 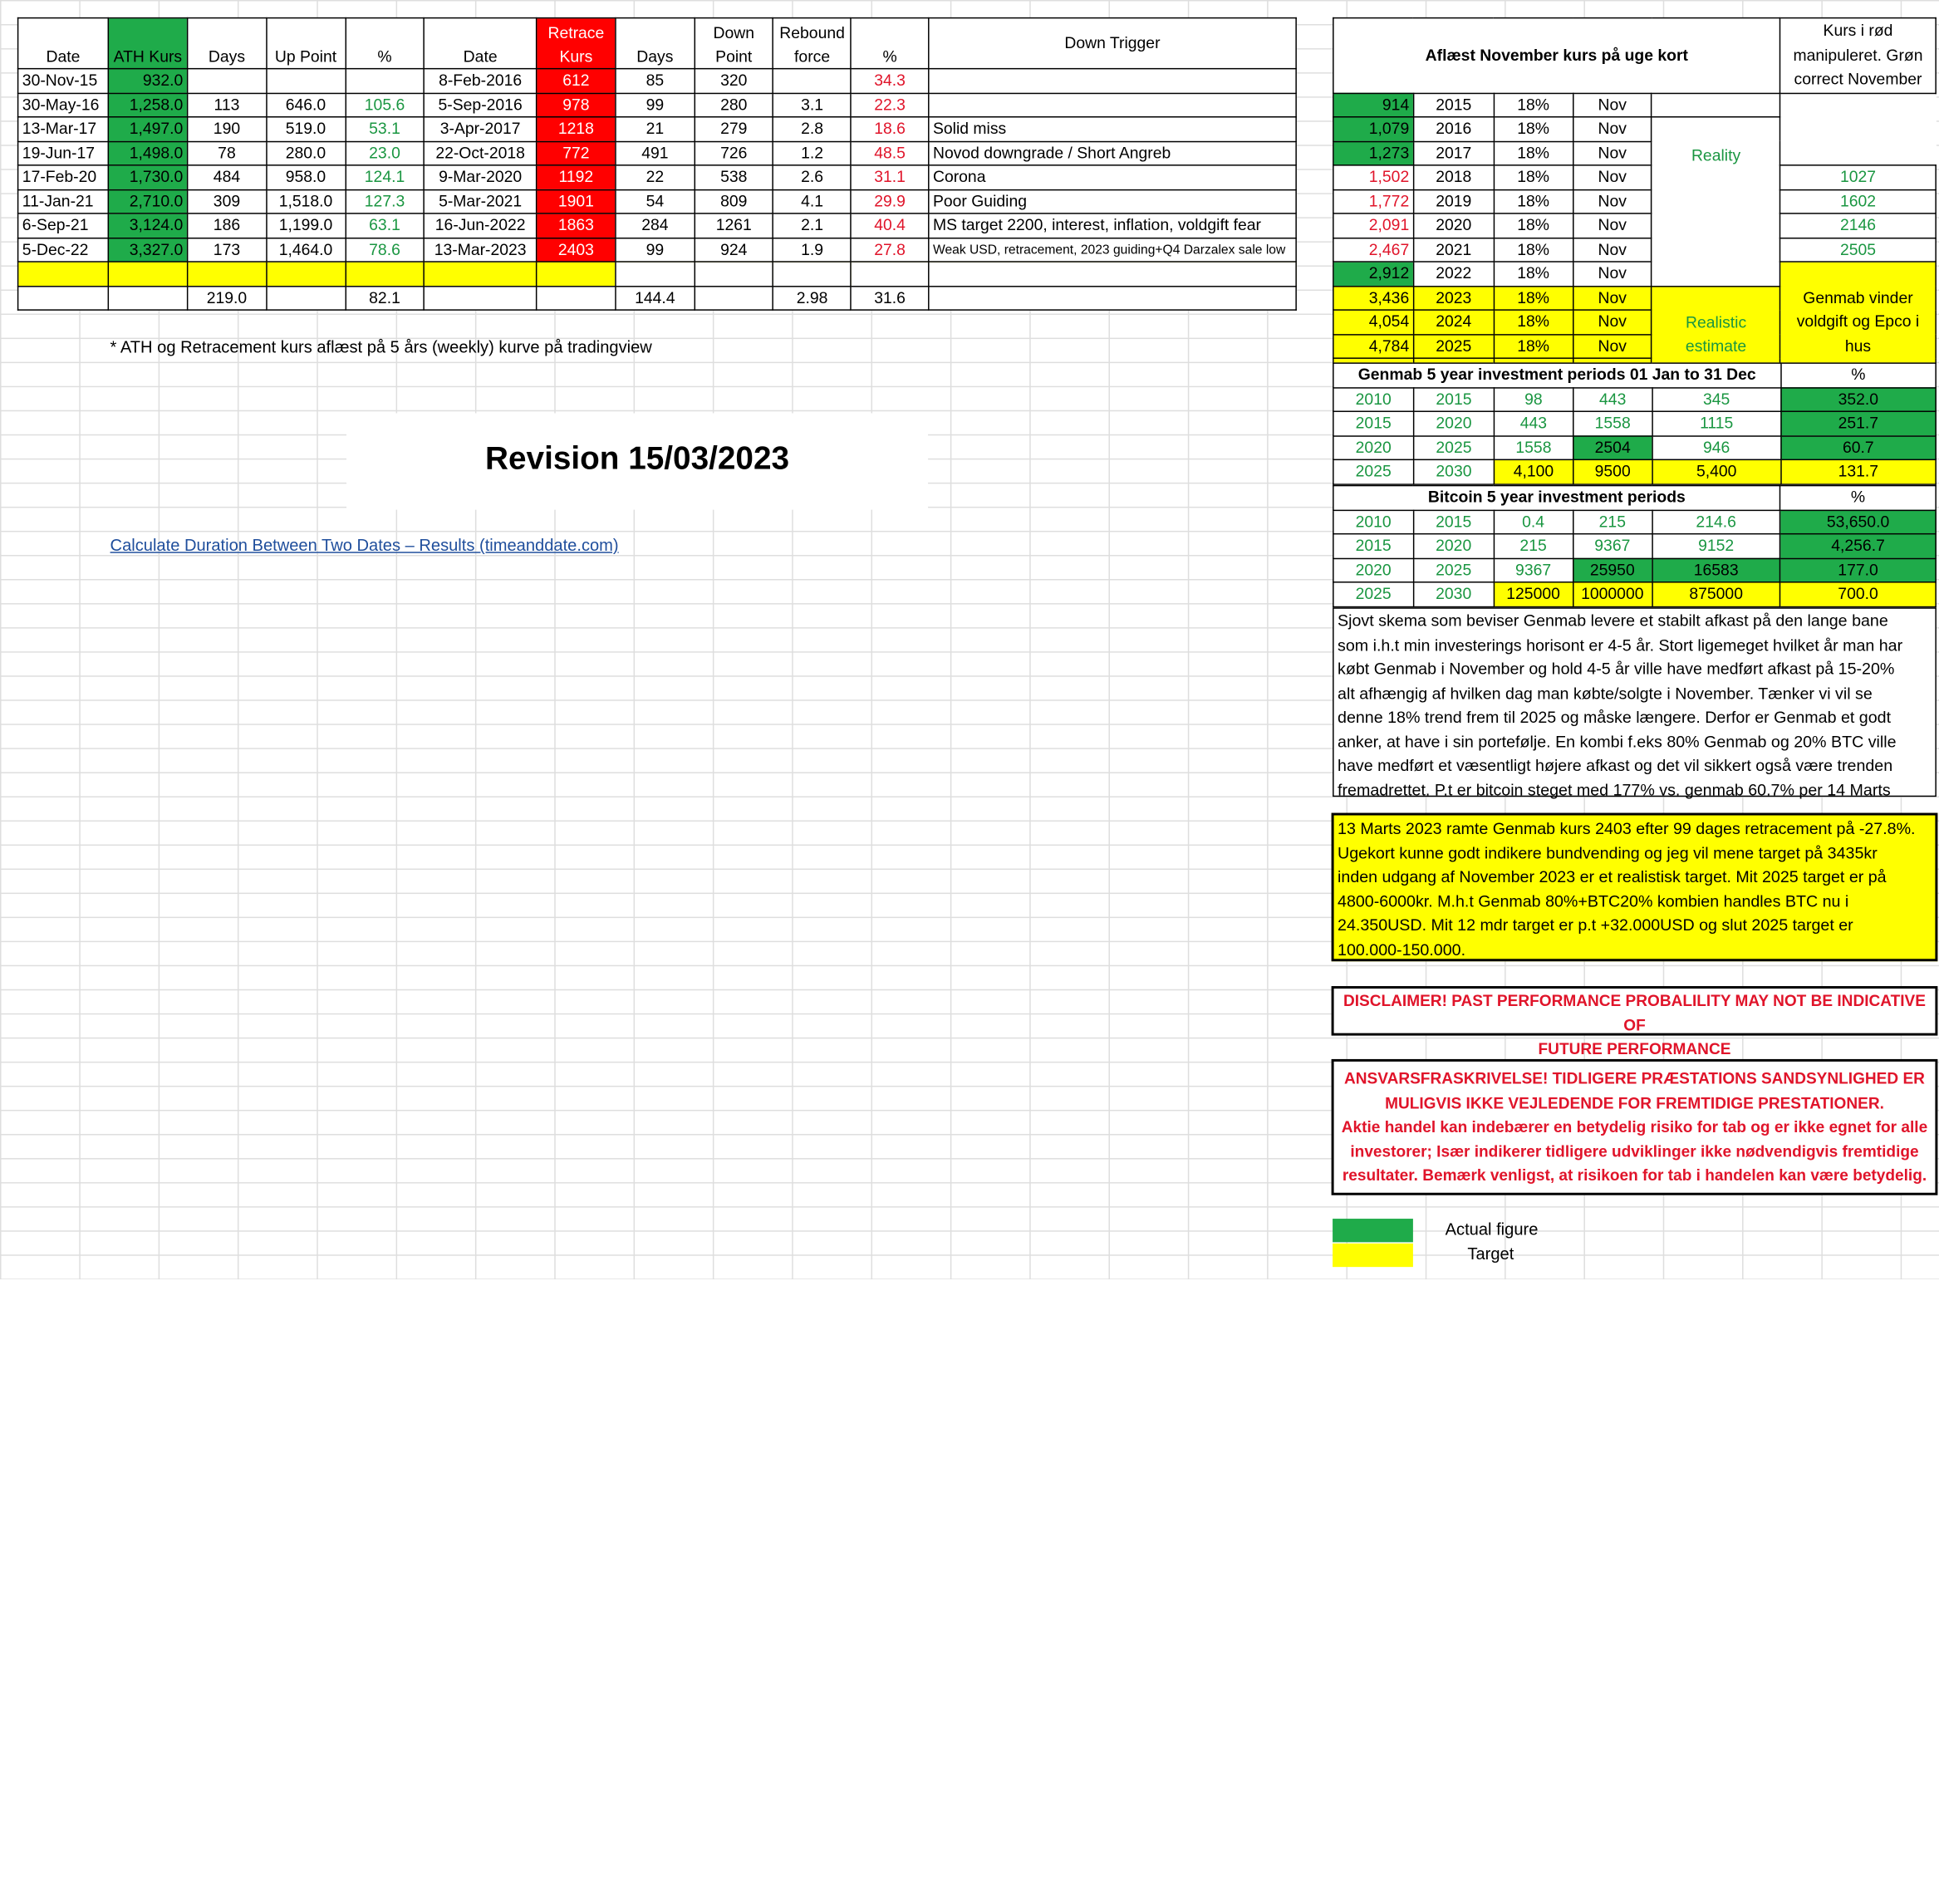 I want to click on header-days2: Days, so click(x=655, y=43).